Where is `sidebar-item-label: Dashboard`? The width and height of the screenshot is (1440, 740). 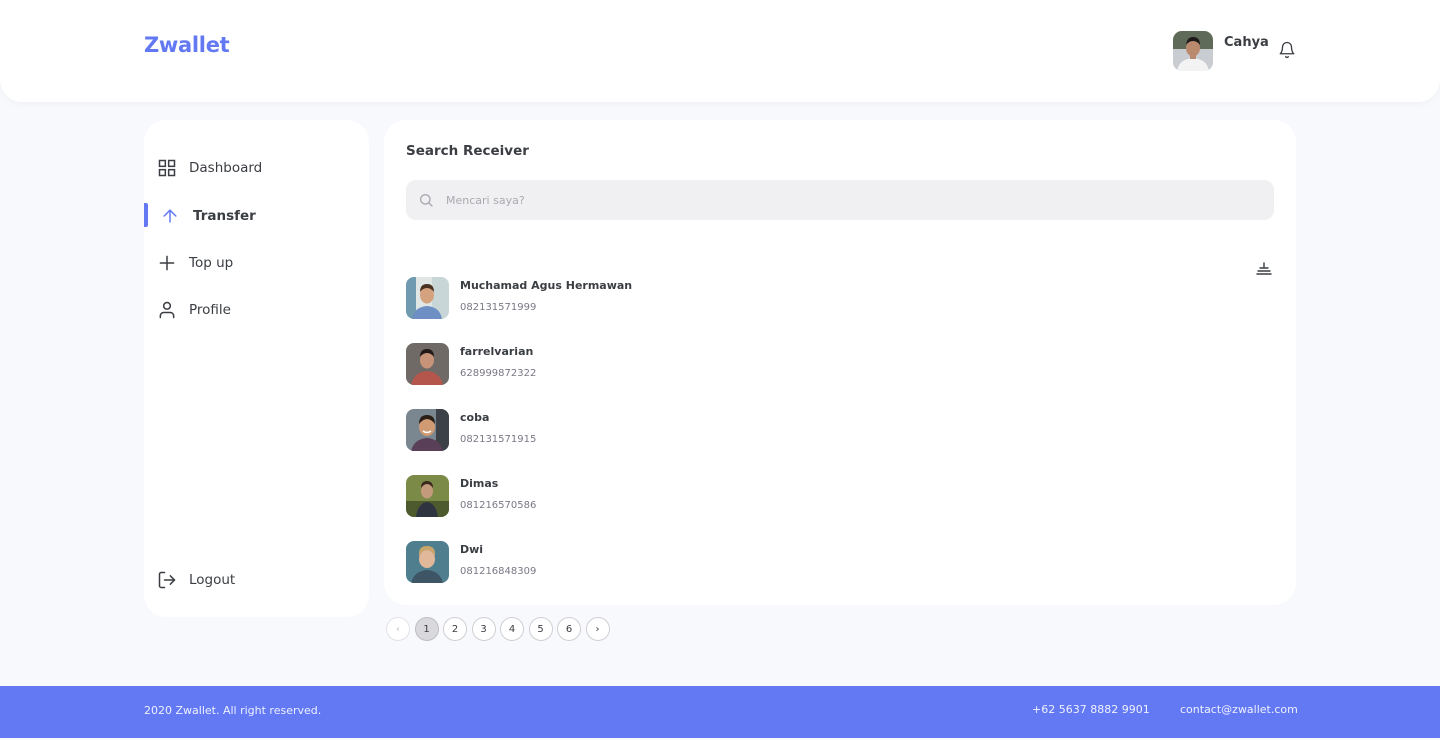
sidebar-item-label: Dashboard is located at coordinates (226, 168).